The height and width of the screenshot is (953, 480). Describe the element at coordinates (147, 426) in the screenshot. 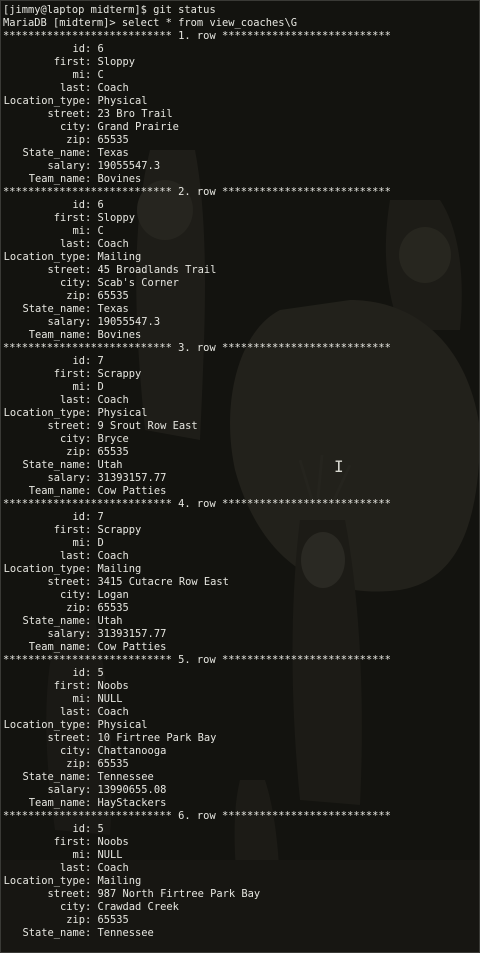

I see `field-value: 9 Srout Row East` at that location.